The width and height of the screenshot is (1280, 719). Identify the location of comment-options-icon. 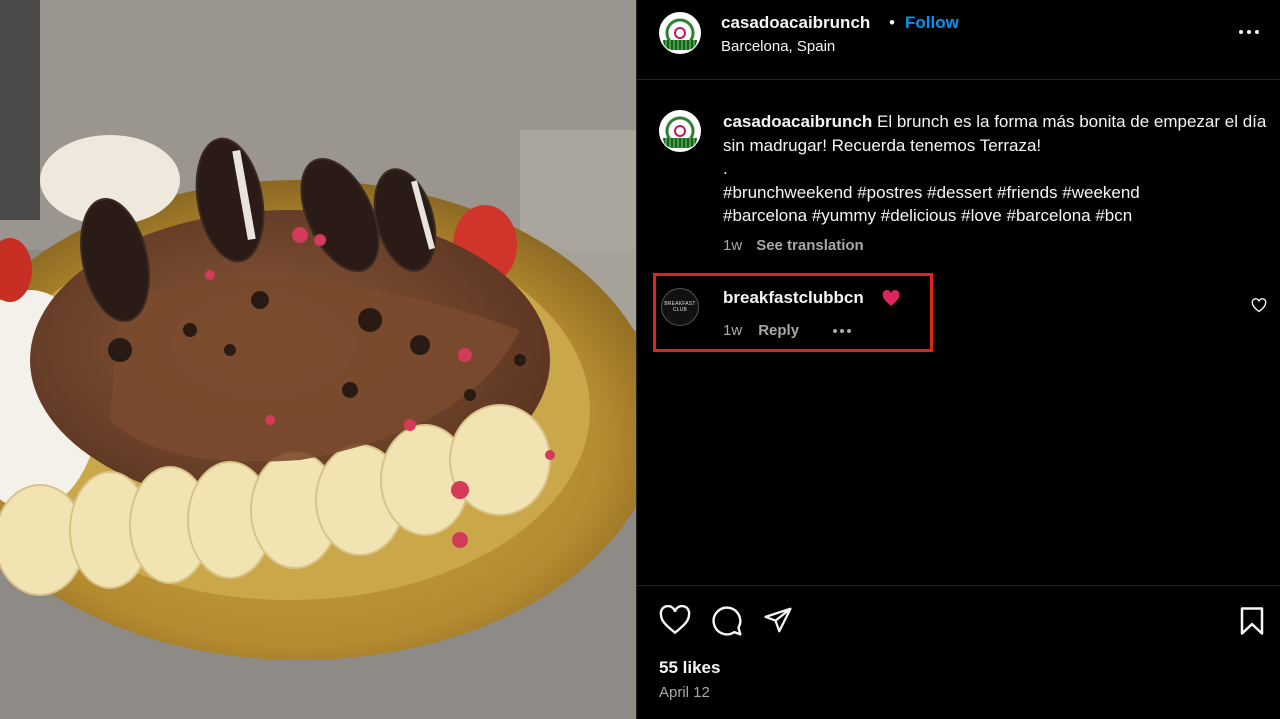
(842, 330).